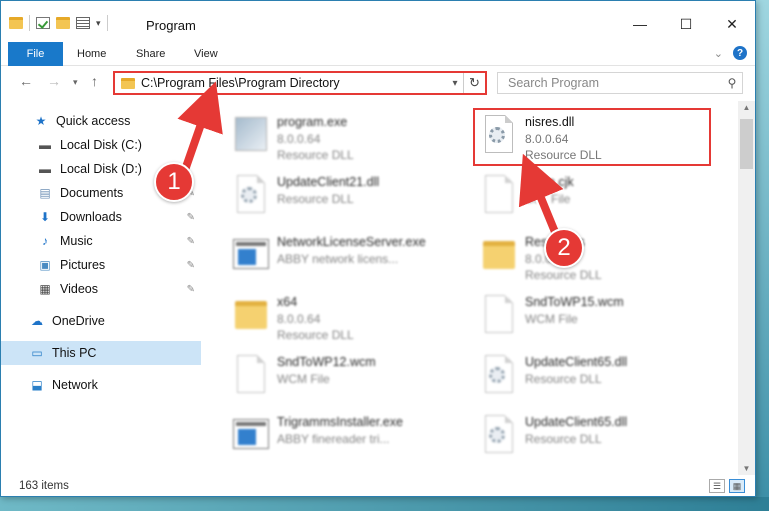  What do you see at coordinates (75, 385) in the screenshot?
I see `sidebar-item-label: Network` at bounding box center [75, 385].